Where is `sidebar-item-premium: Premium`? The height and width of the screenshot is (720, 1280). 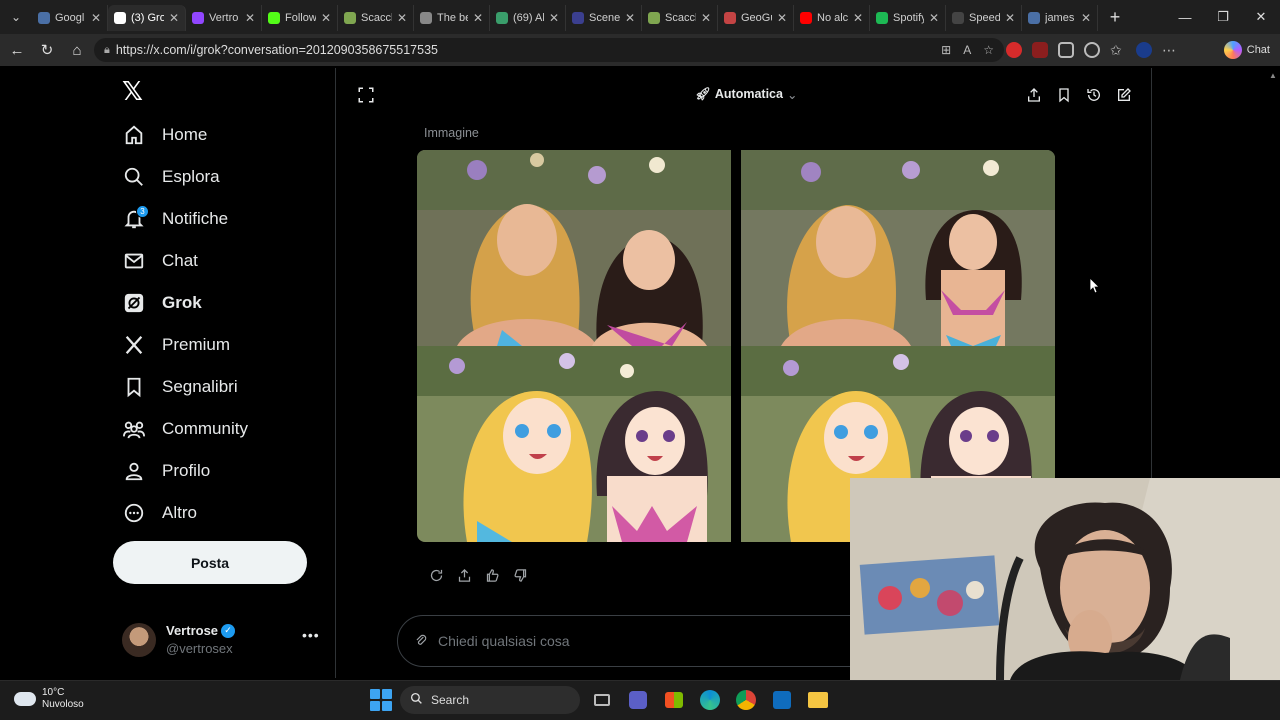 sidebar-item-premium: Premium is located at coordinates (176, 345).